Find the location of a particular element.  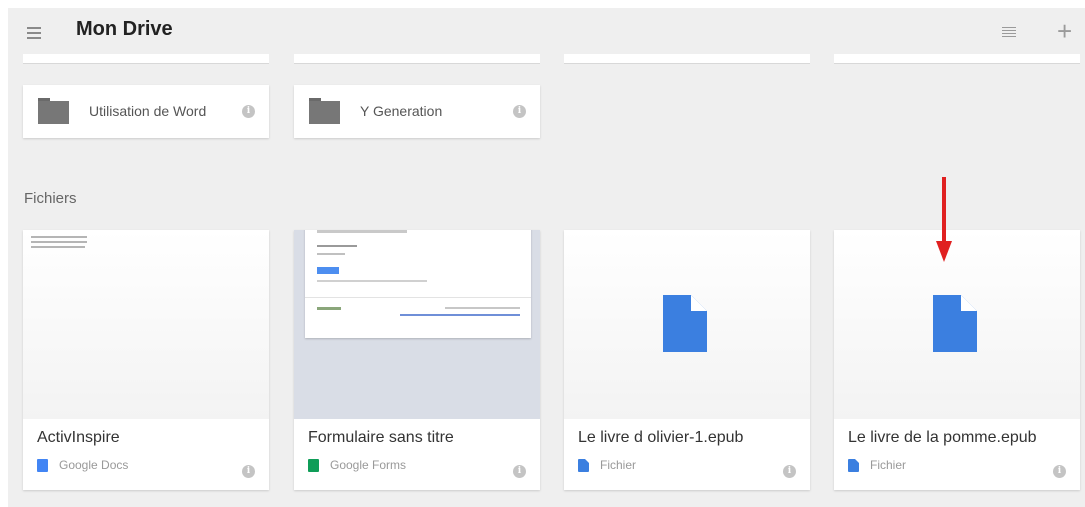

file-card: Le livre d olivier-1.epub Fichier i is located at coordinates (687, 360).